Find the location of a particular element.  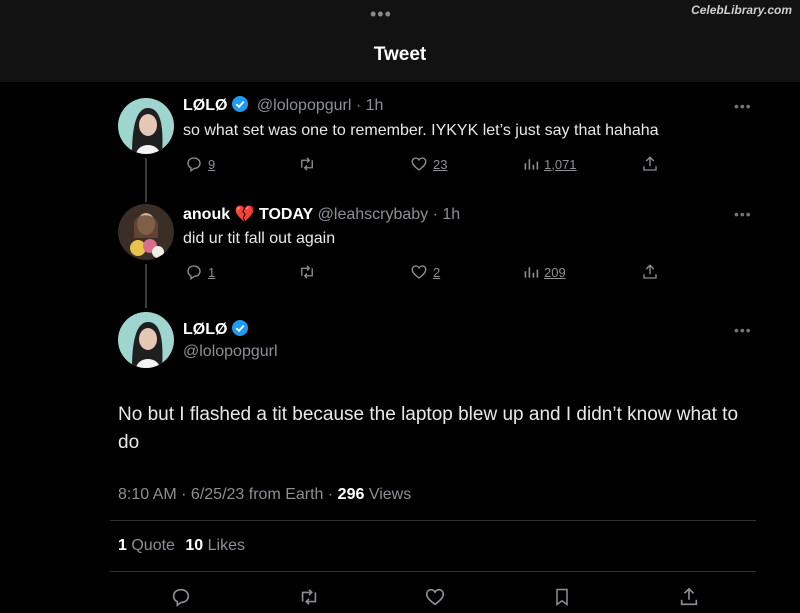

reply-count: 1 is located at coordinates (212, 272).